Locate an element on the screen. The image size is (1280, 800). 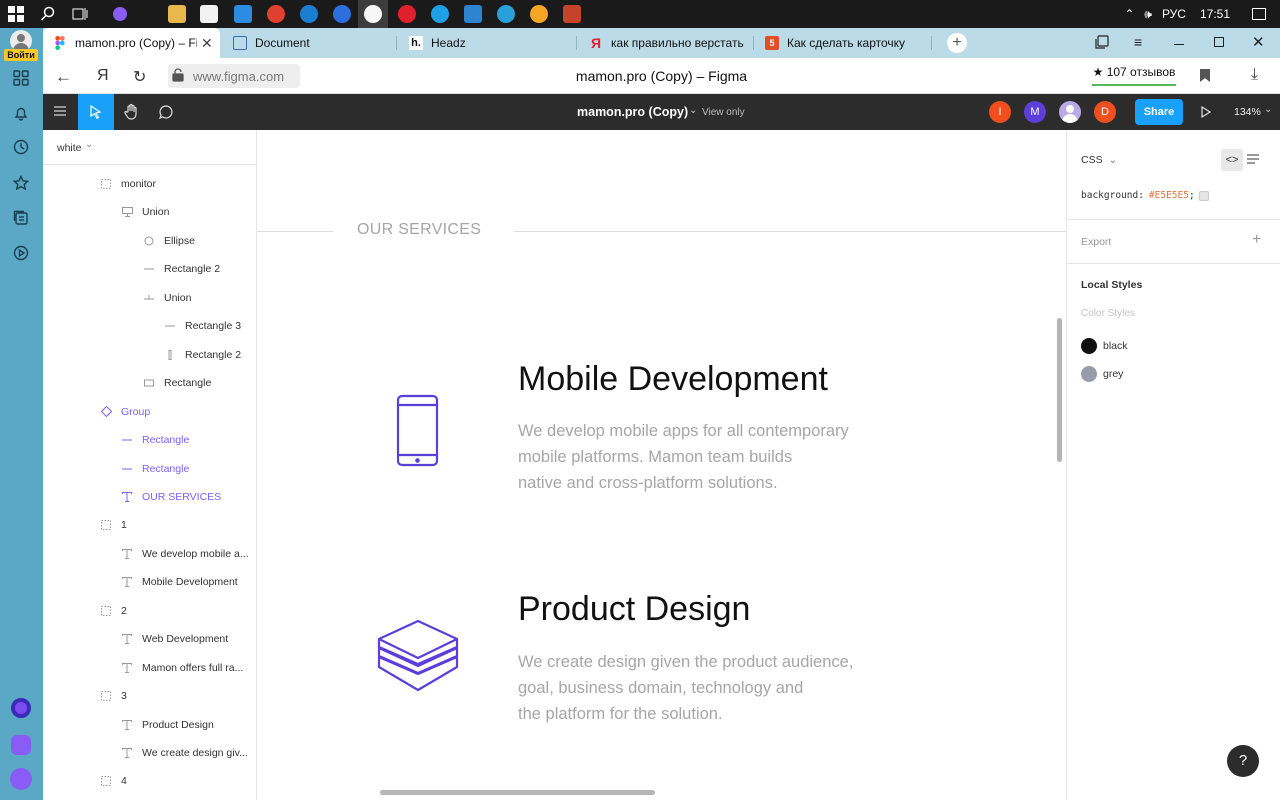
layer-item: Mobile Development is located at coordinates (179, 582).